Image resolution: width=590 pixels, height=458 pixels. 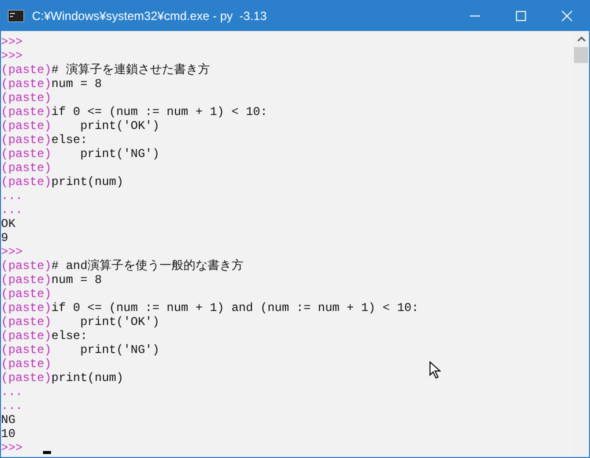 What do you see at coordinates (8, 224) in the screenshot?
I see `code-text: OK` at bounding box center [8, 224].